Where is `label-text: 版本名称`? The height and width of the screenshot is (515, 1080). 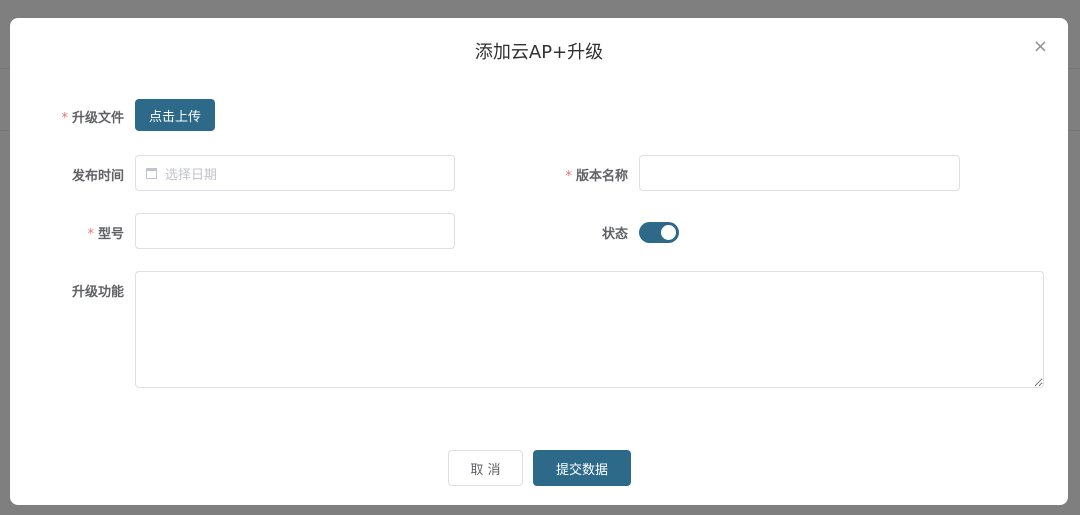 label-text: 版本名称 is located at coordinates (601, 176).